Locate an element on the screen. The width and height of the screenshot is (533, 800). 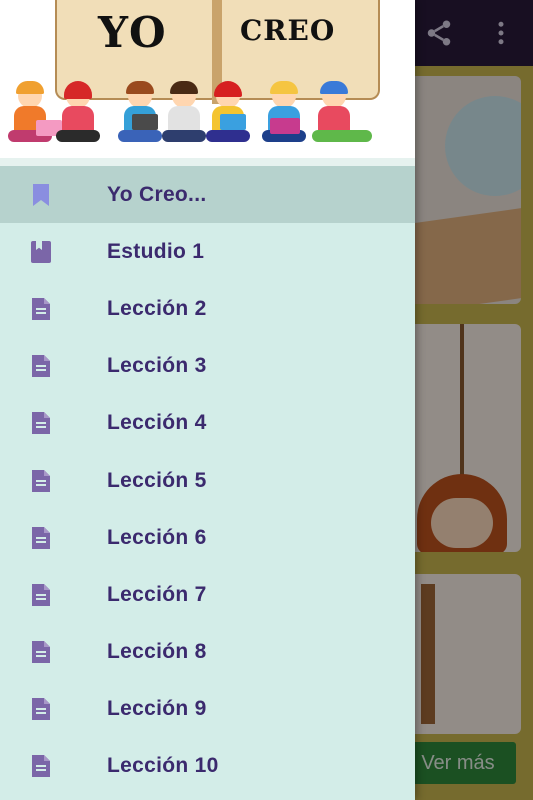
menu-item-estudio-1: Estudio 1 is located at coordinates (207, 251).